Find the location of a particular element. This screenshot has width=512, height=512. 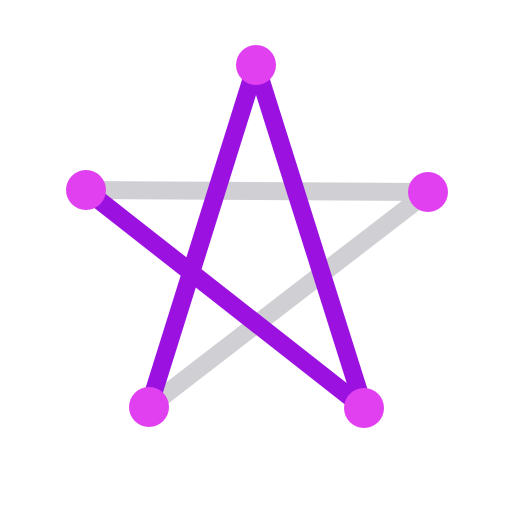

node-right is located at coordinates (428, 192).